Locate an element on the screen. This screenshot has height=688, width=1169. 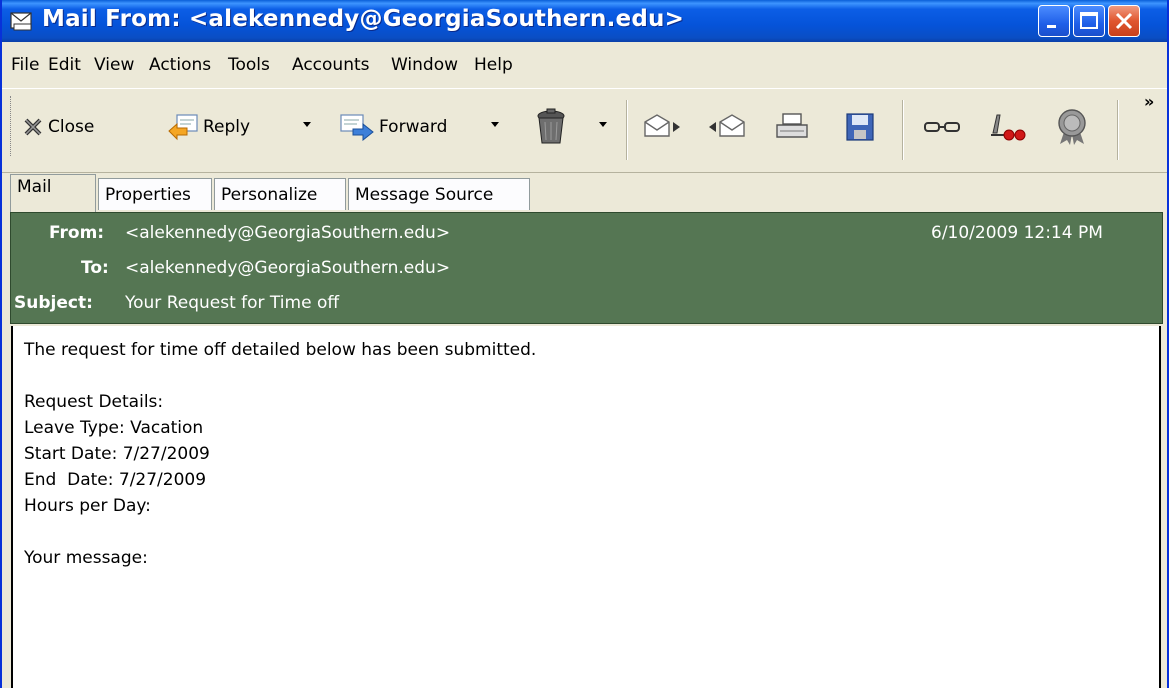
save-disk-icon is located at coordinates (860, 127).